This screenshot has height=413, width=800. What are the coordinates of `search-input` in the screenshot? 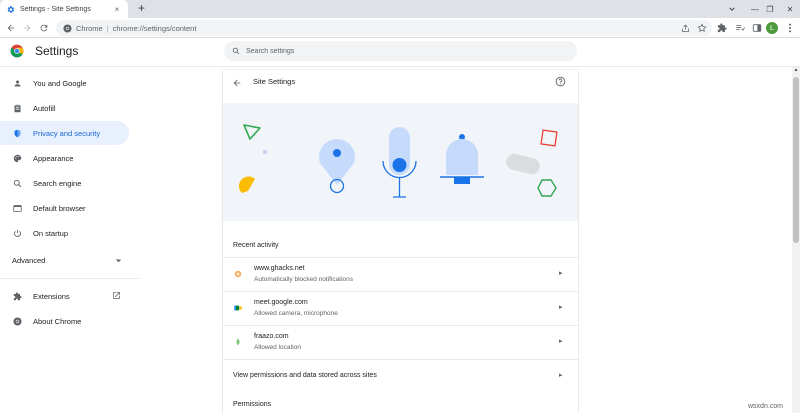 It's located at (396, 51).